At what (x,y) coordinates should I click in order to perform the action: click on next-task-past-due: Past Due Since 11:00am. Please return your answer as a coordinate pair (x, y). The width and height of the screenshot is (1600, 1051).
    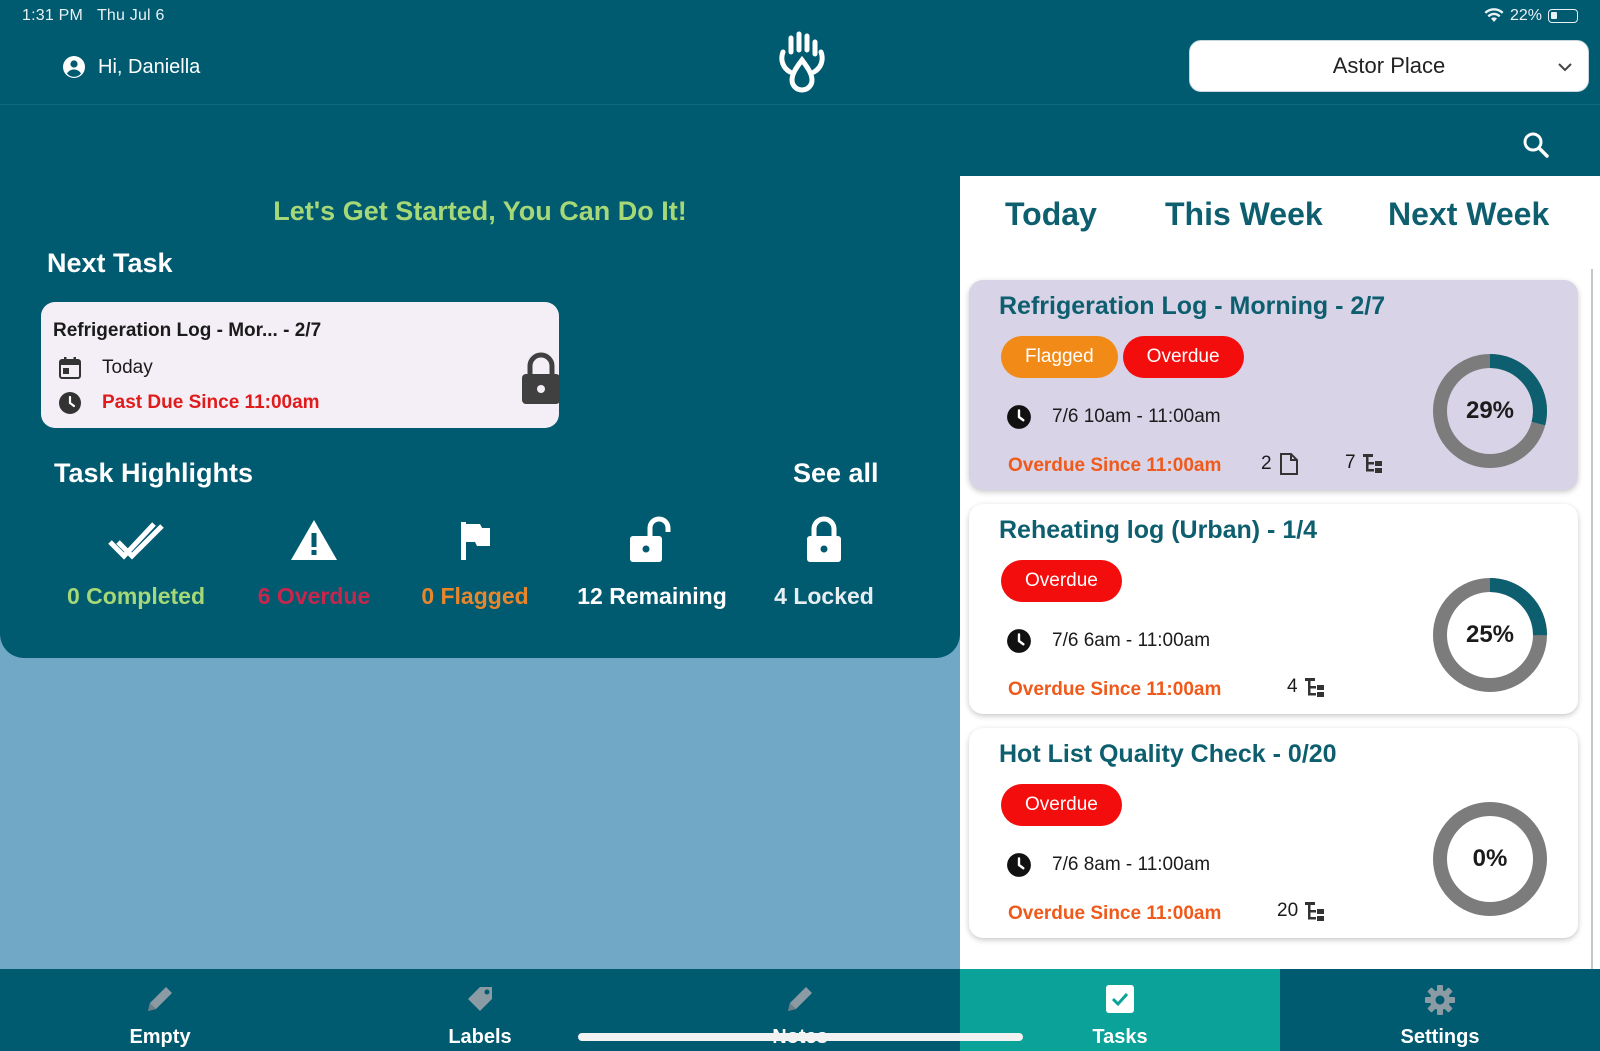
    Looking at the image, I should click on (211, 402).